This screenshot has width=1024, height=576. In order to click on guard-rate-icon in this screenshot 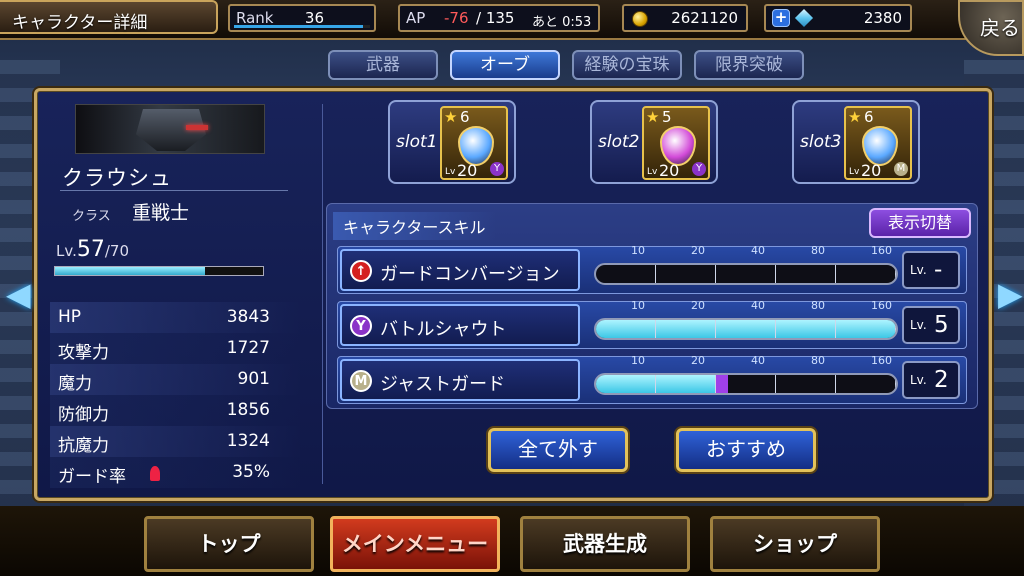, I will do `click(155, 473)`.